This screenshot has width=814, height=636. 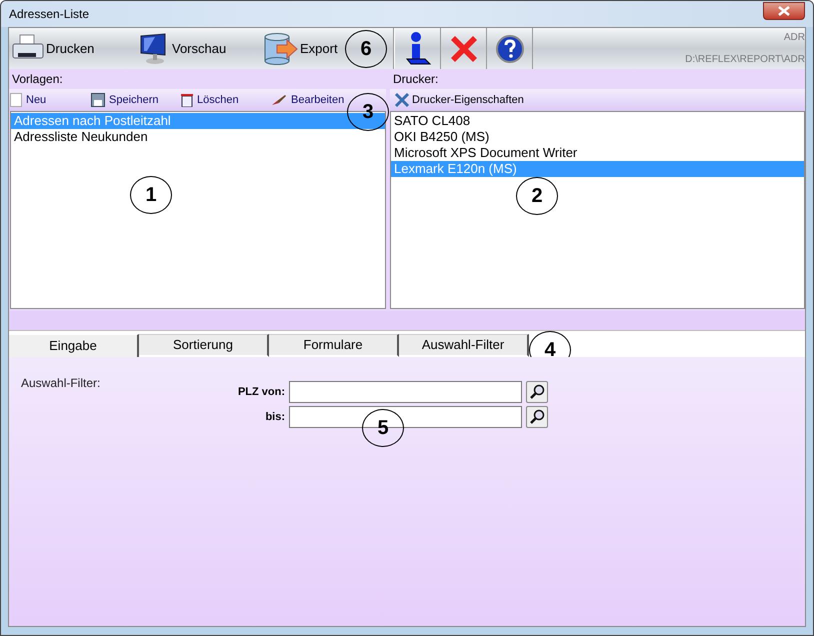 What do you see at coordinates (37, 79) in the screenshot?
I see `section-label: Vorlagen:` at bounding box center [37, 79].